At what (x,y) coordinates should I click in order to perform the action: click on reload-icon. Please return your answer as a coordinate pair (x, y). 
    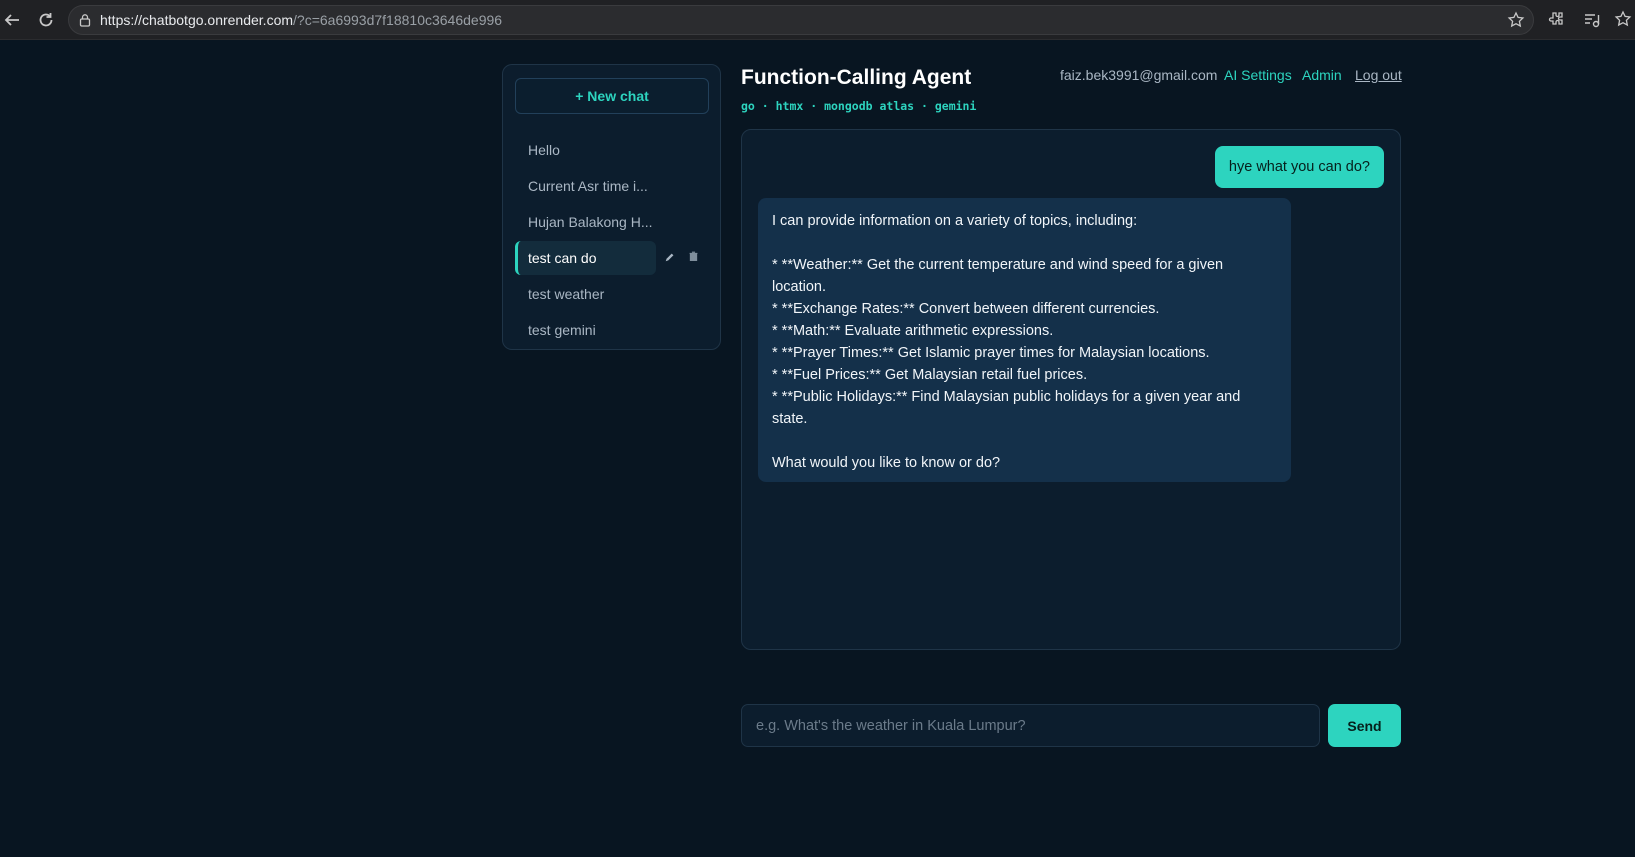
    Looking at the image, I should click on (46, 20).